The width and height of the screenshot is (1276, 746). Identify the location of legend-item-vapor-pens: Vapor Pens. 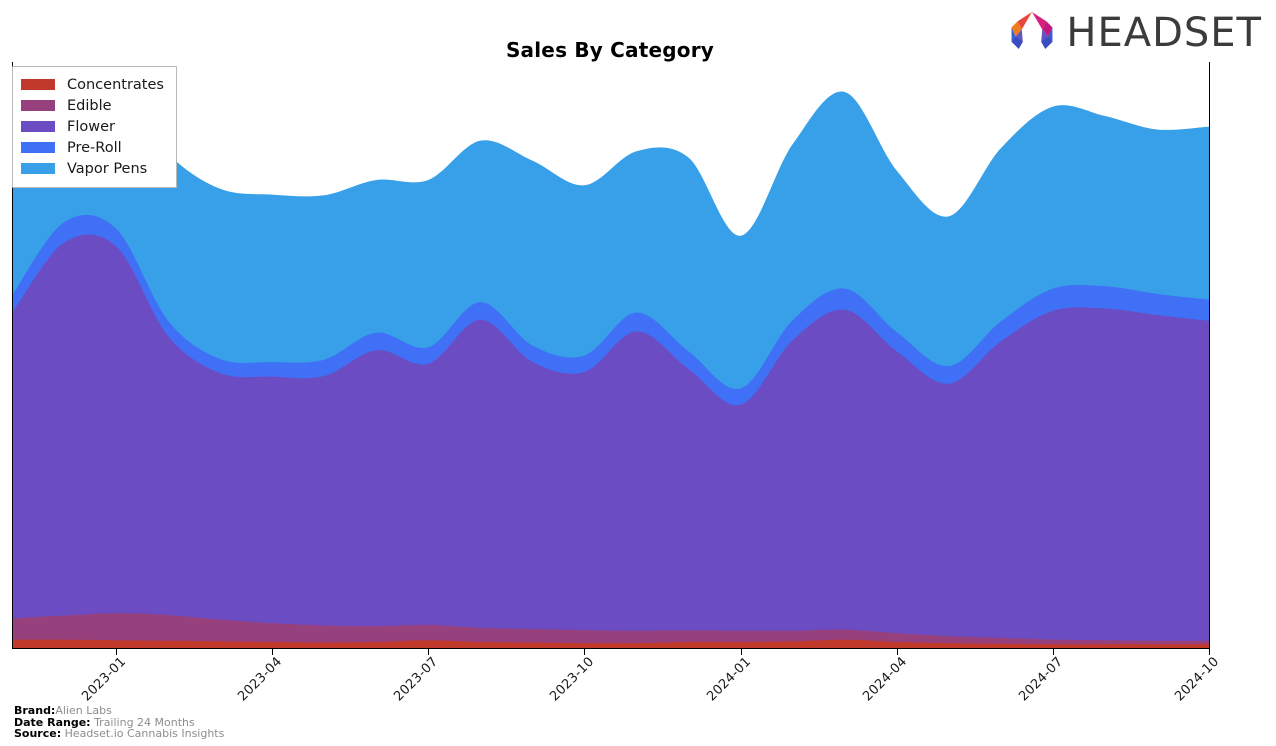
(92, 168).